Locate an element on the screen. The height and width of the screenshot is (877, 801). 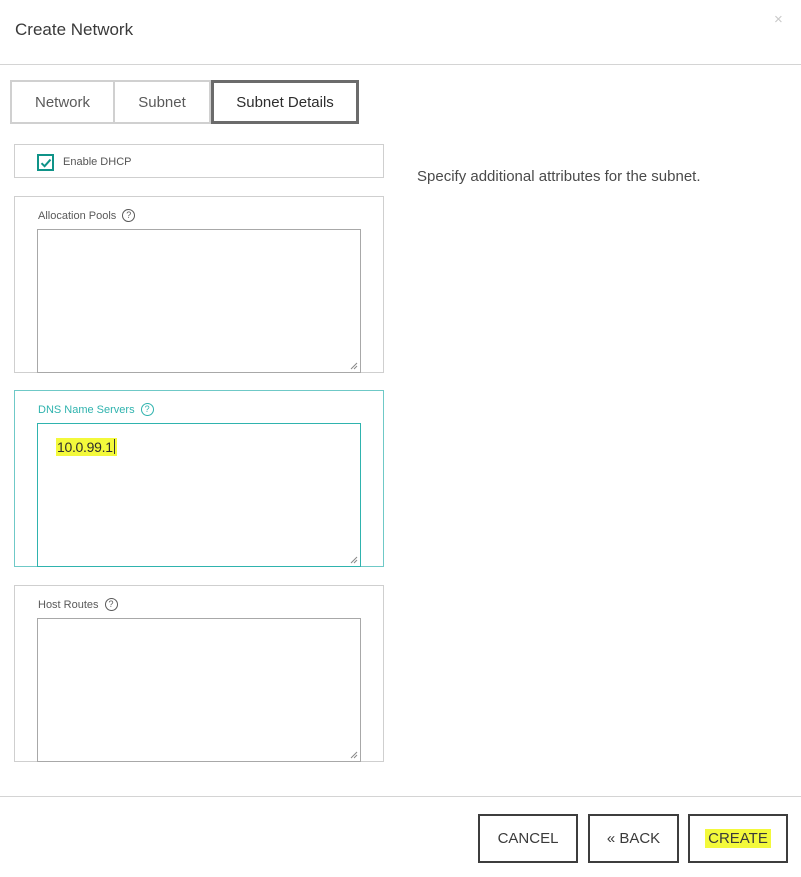
allocation-pools-group: Allocation Pools ? is located at coordinates (199, 284).